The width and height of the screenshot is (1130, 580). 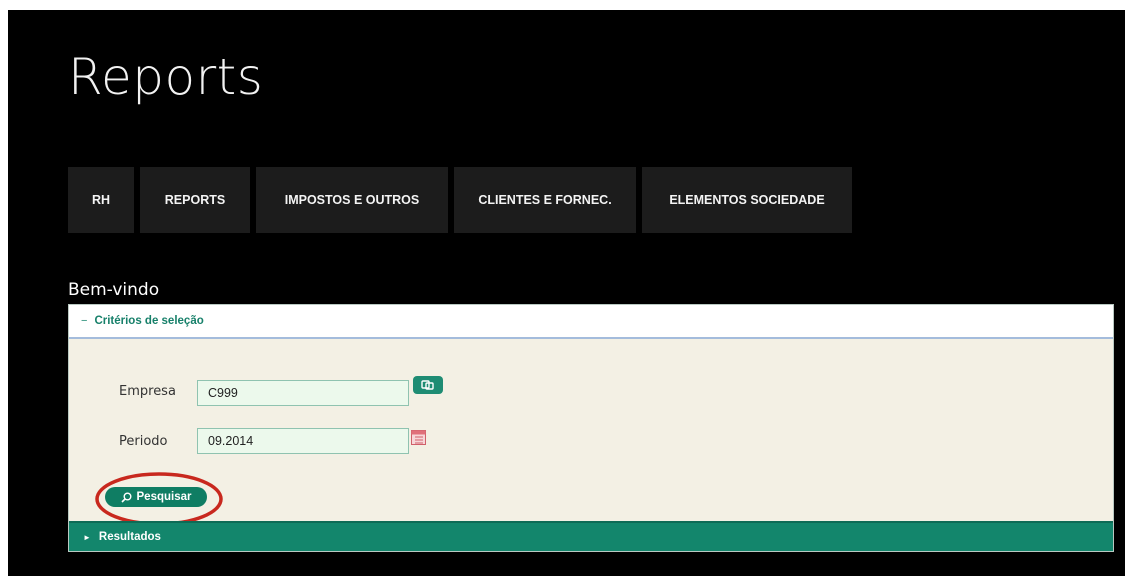 What do you see at coordinates (418, 437) in the screenshot?
I see `calendar-icon` at bounding box center [418, 437].